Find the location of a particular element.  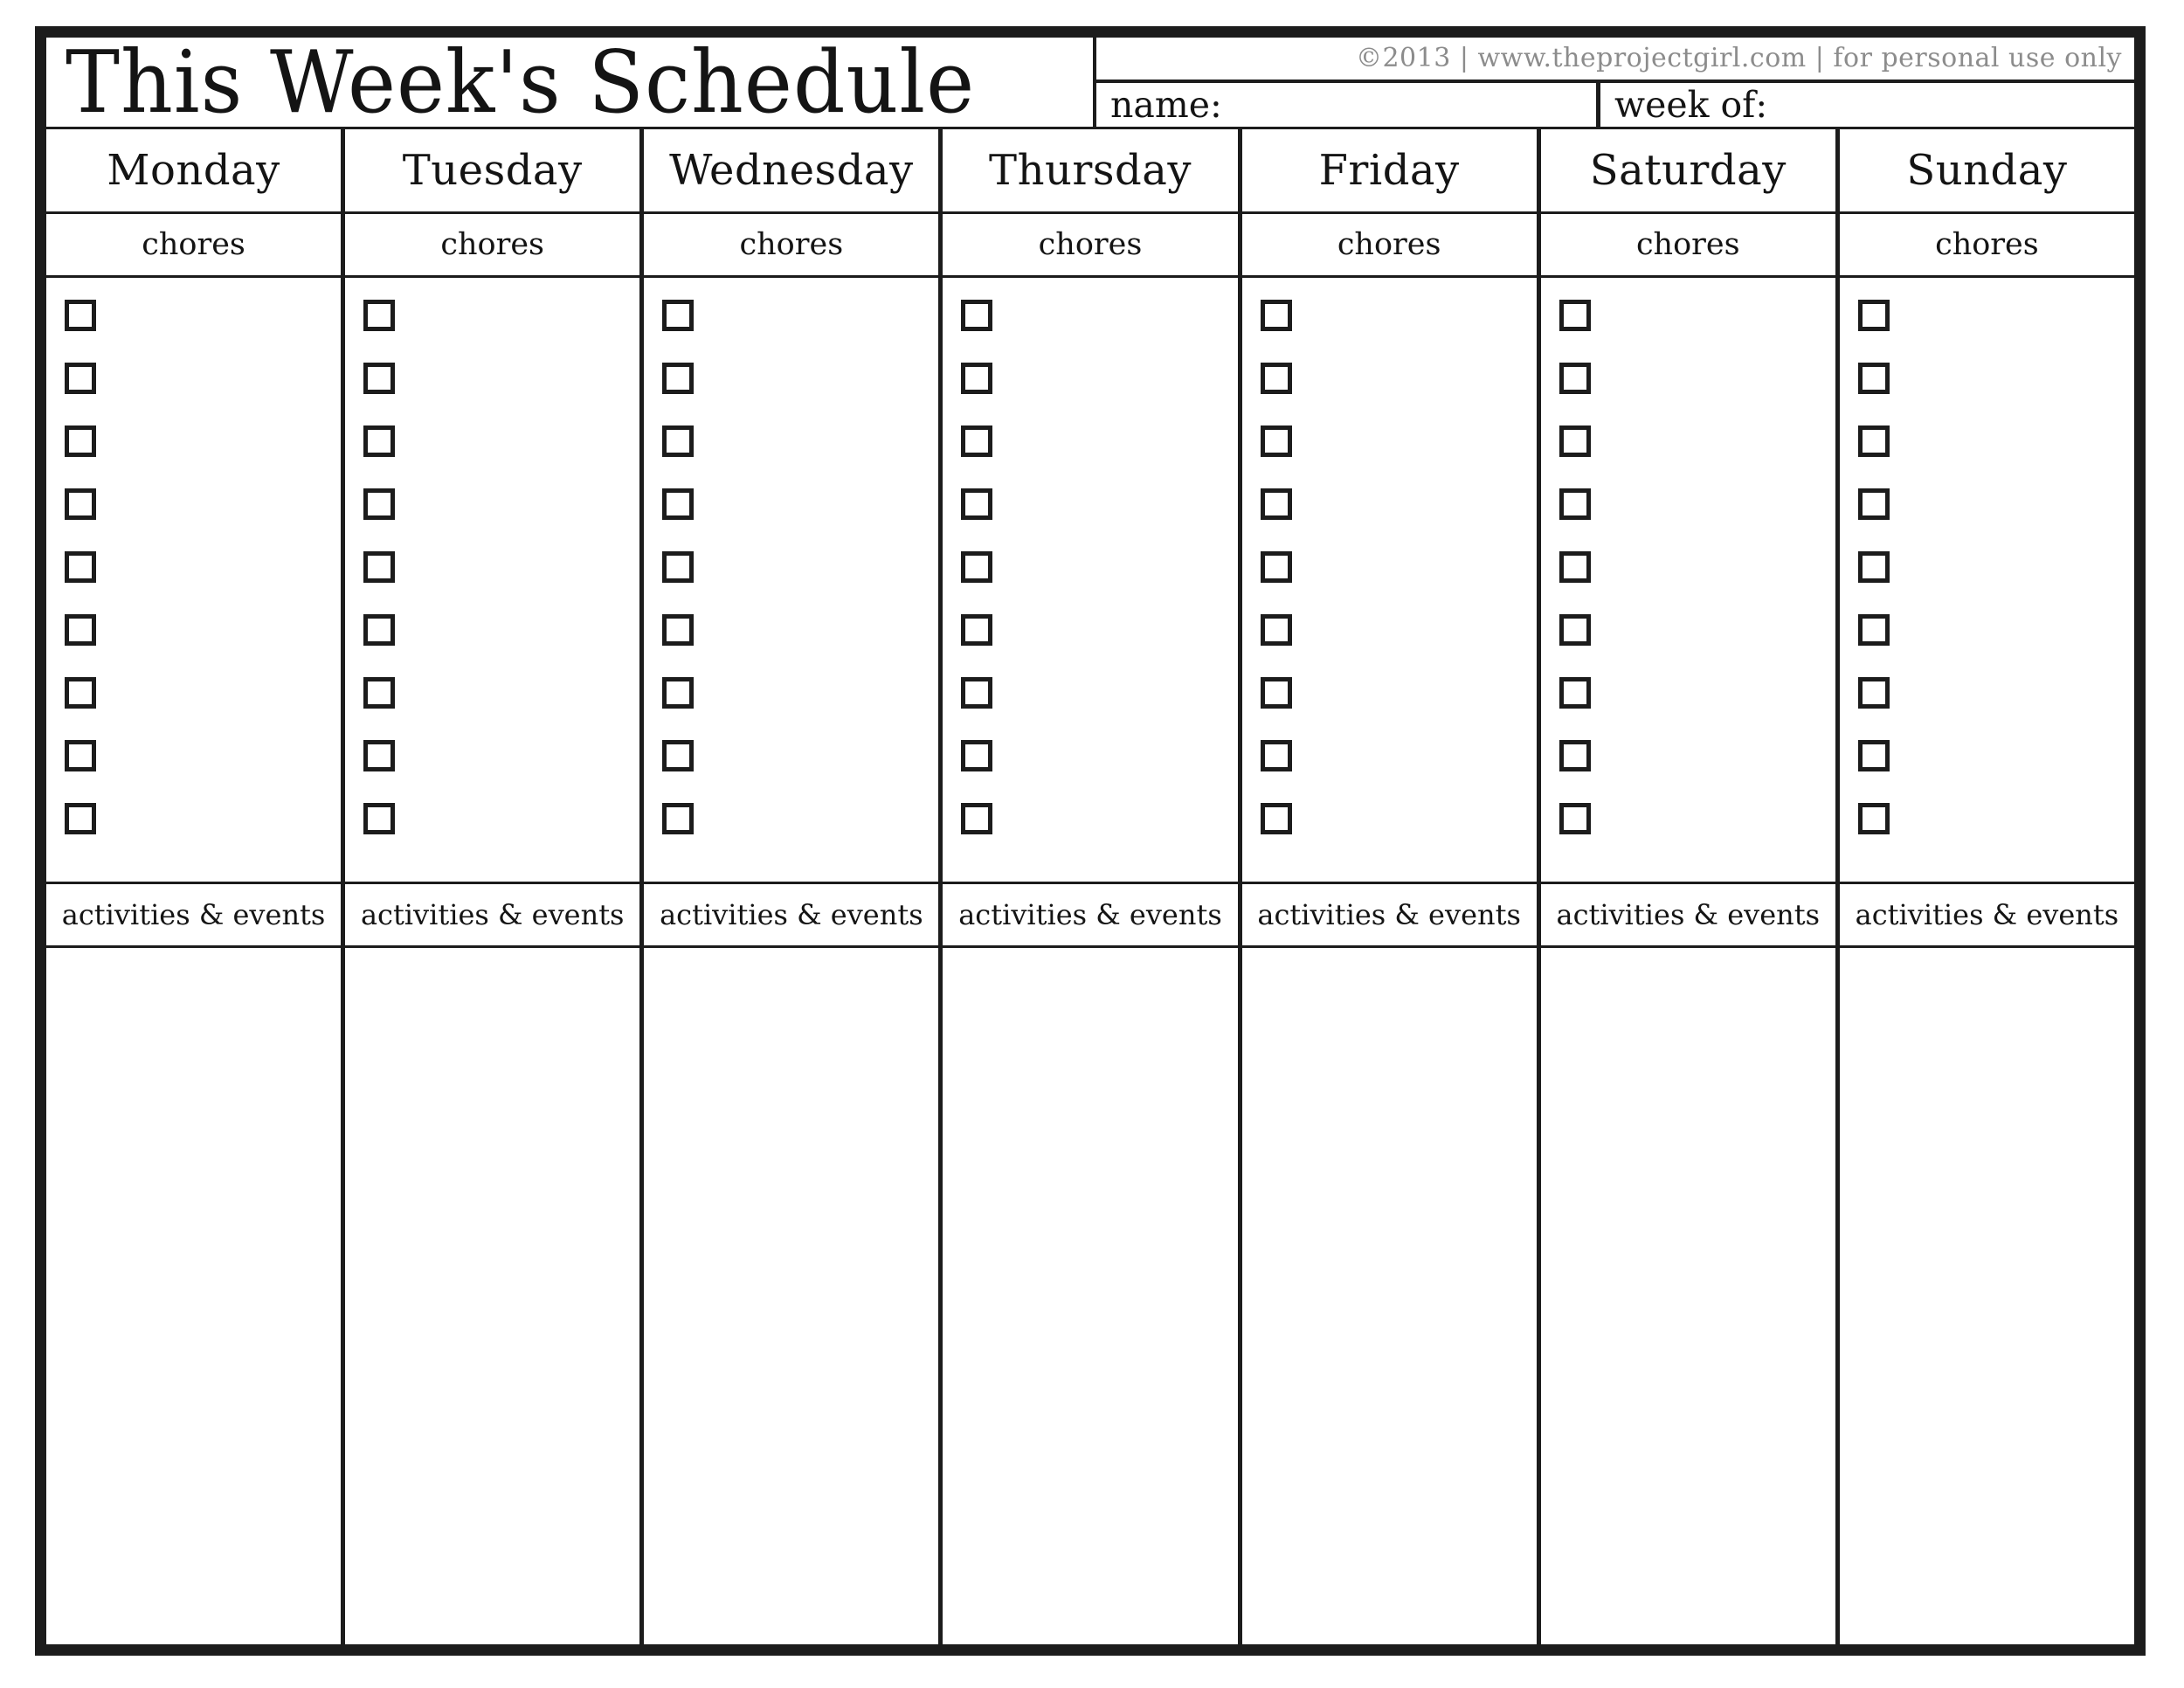

day-column: Sunday chores activities & events is located at coordinates (1984, 886).